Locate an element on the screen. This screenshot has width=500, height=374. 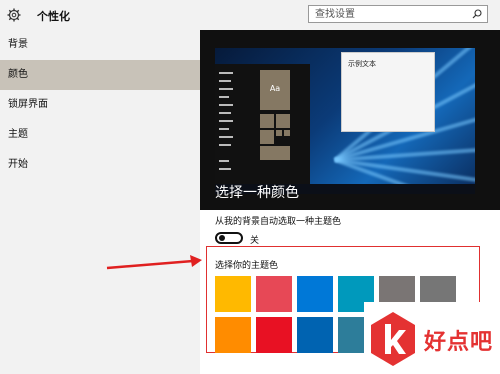
sidebar-item-colors: 颜色 is located at coordinates (100, 75).